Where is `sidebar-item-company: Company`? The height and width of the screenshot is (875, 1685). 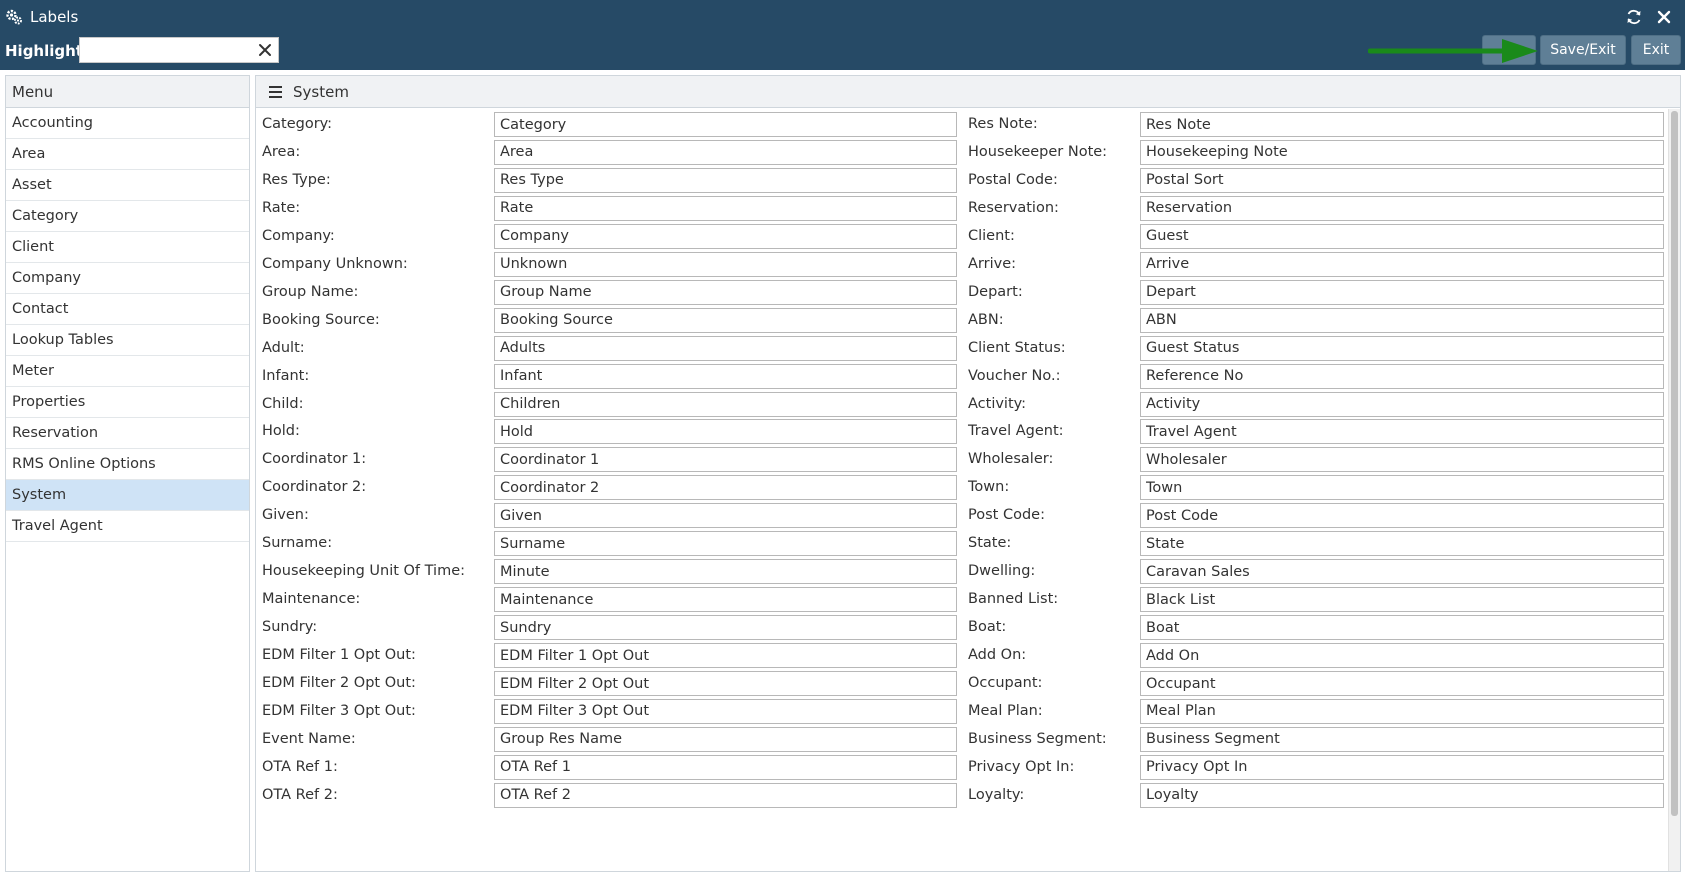 sidebar-item-company: Company is located at coordinates (127, 278).